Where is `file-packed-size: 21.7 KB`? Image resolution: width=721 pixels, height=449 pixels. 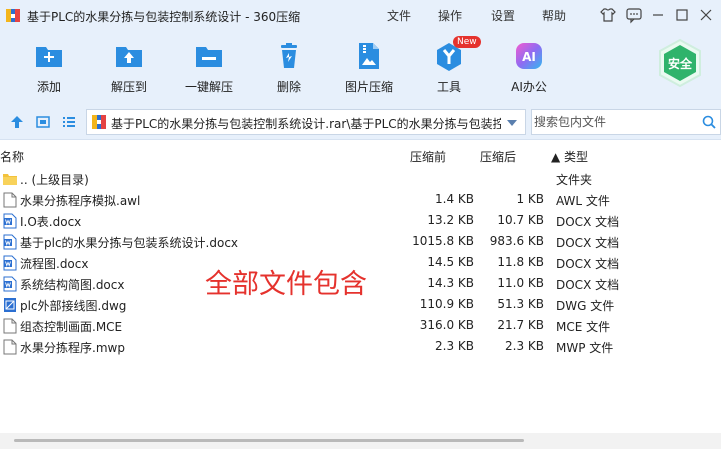 file-packed-size: 21.7 KB is located at coordinates (520, 325).